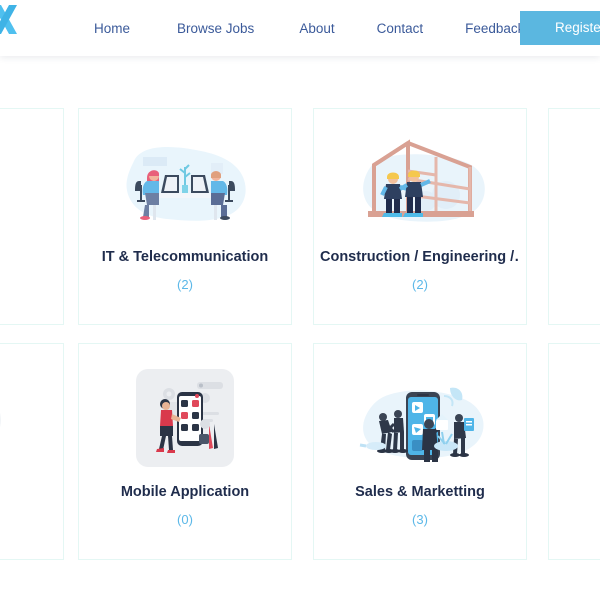 The image size is (600, 600). What do you see at coordinates (185, 183) in the screenshot?
I see `two-people-at-desks-illustration-icon` at bounding box center [185, 183].